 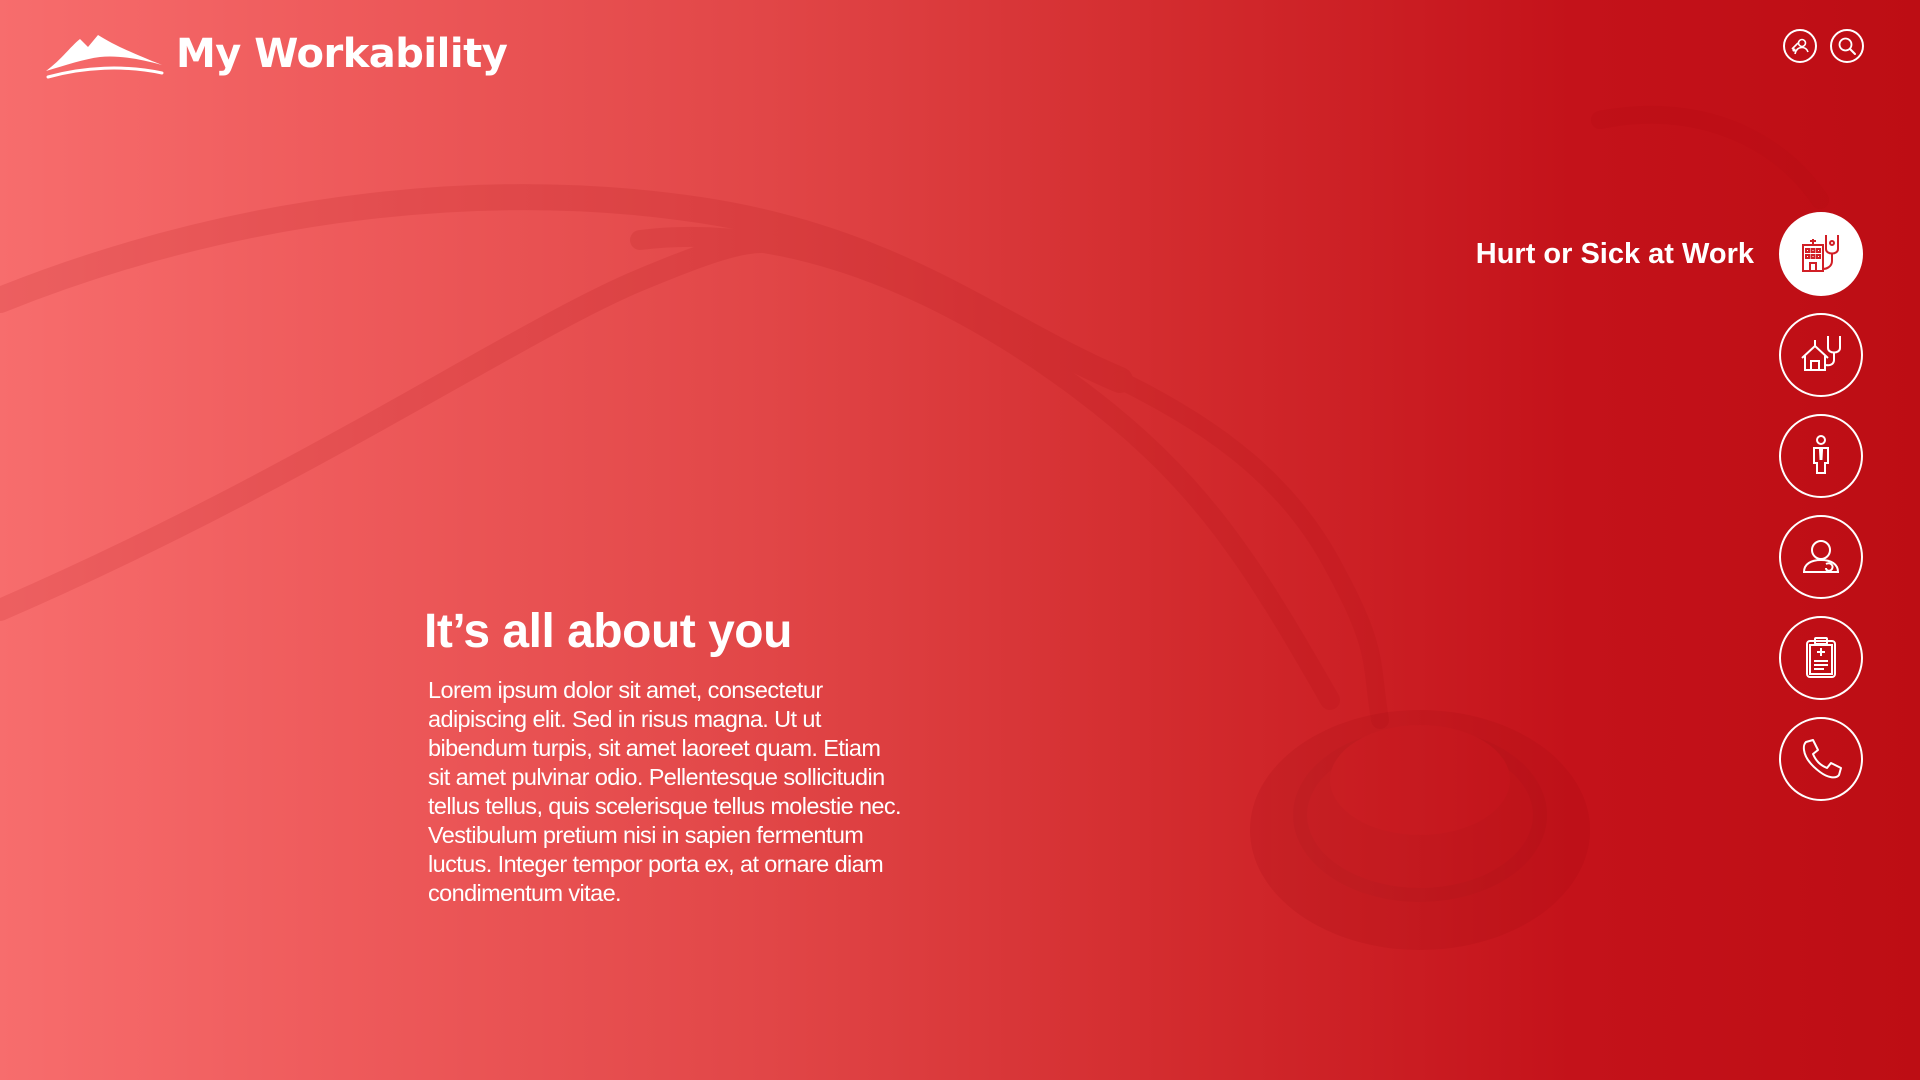 I want to click on nav-item-home-care, so click(x=1821, y=355).